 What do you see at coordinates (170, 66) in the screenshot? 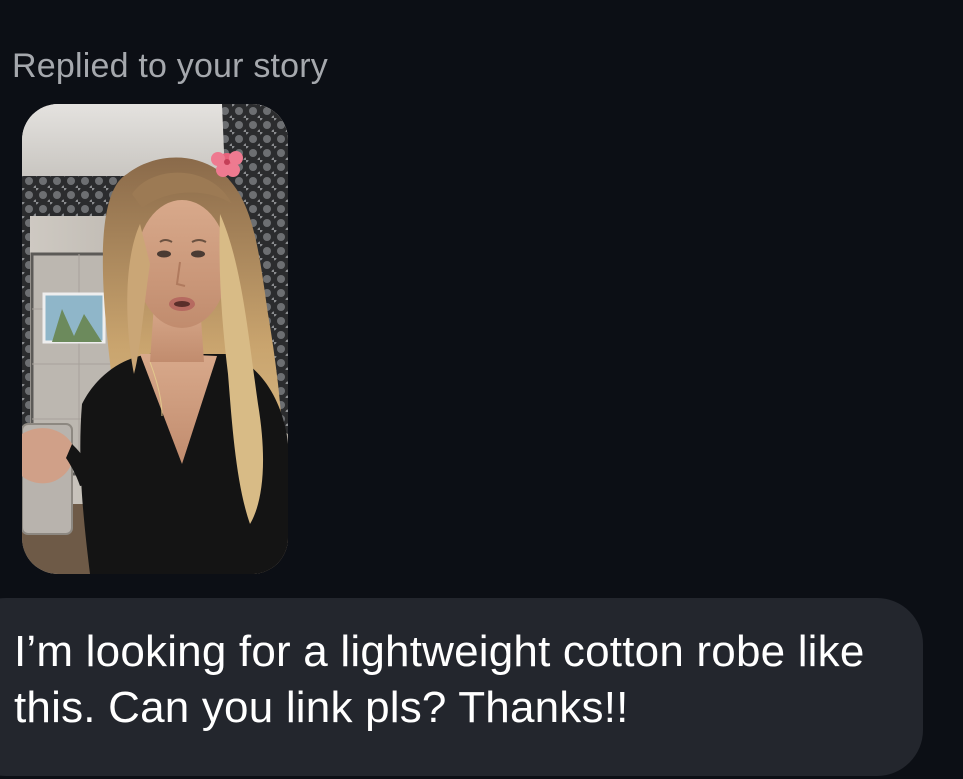
I see `reply-context-label: Replied to your story` at bounding box center [170, 66].